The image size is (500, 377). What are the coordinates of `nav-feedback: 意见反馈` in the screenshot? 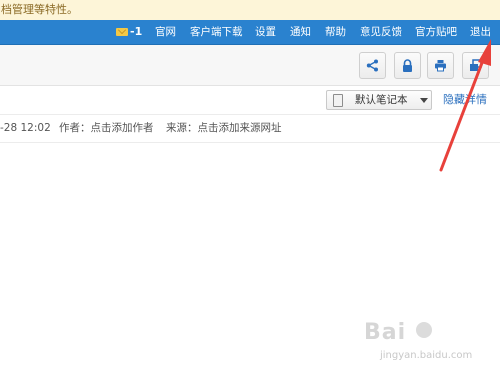 It's located at (381, 32).